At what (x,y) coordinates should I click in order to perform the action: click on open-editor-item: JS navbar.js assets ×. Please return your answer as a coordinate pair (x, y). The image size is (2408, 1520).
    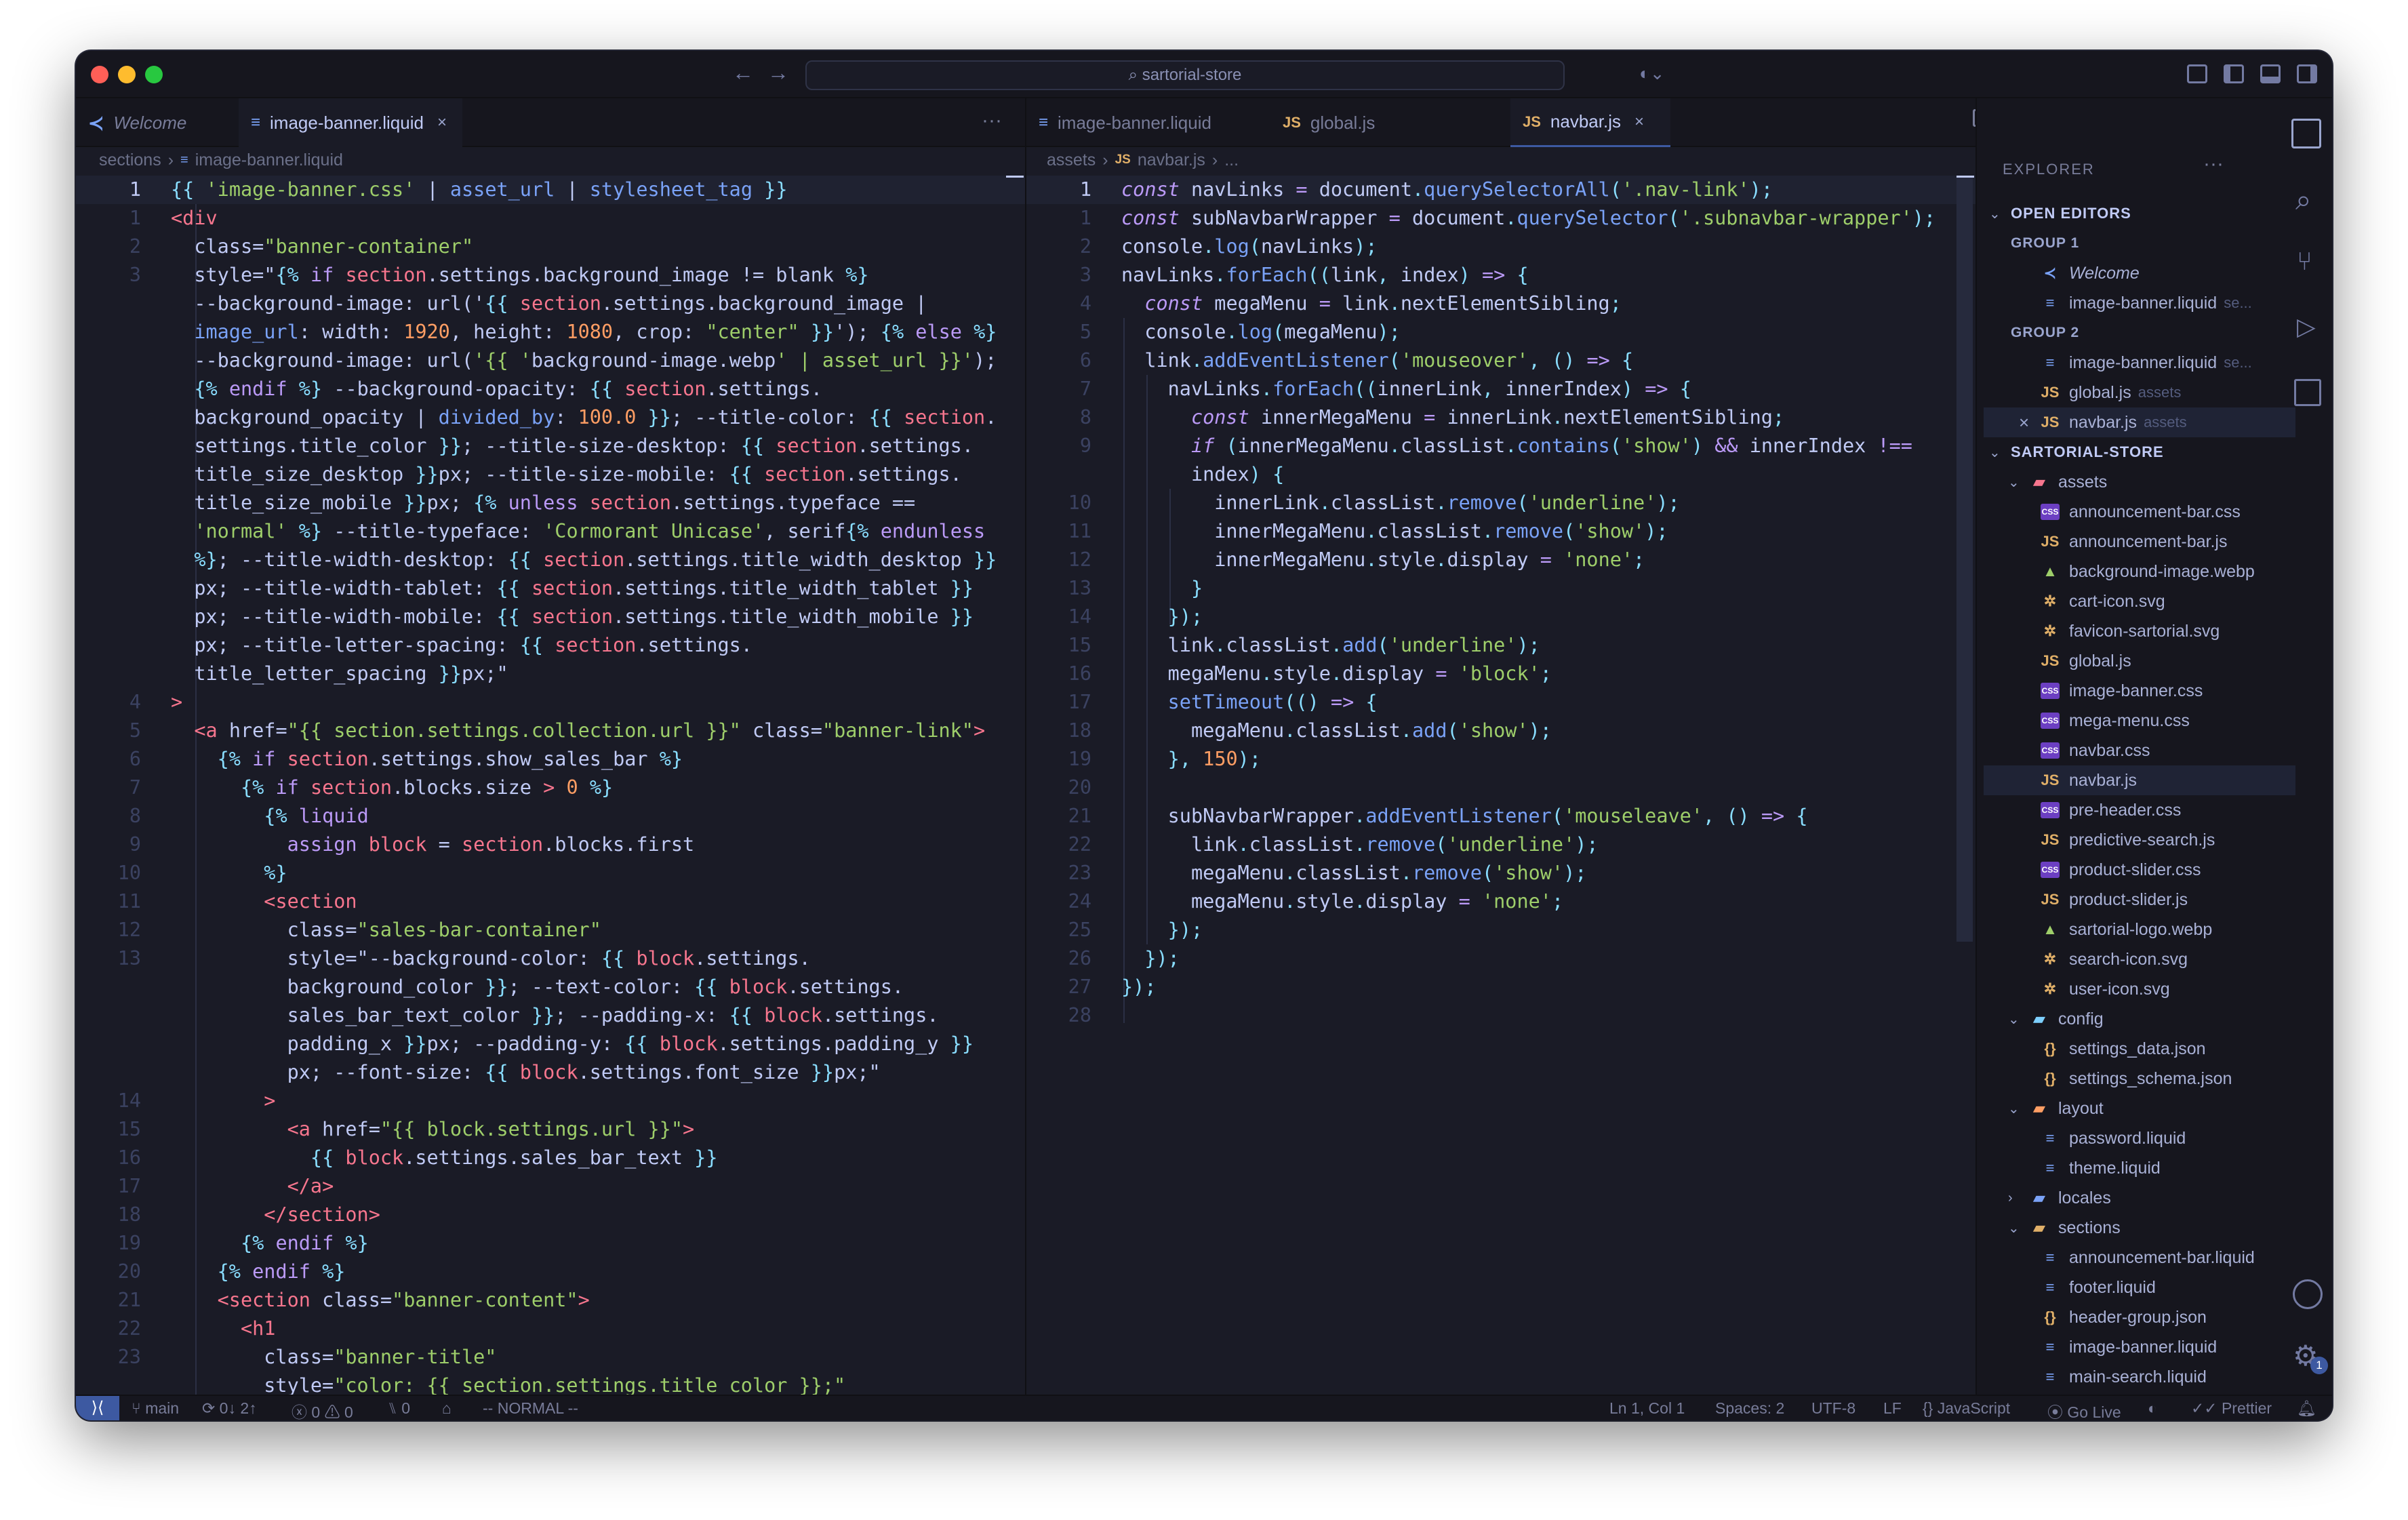
    Looking at the image, I should click on (2139, 422).